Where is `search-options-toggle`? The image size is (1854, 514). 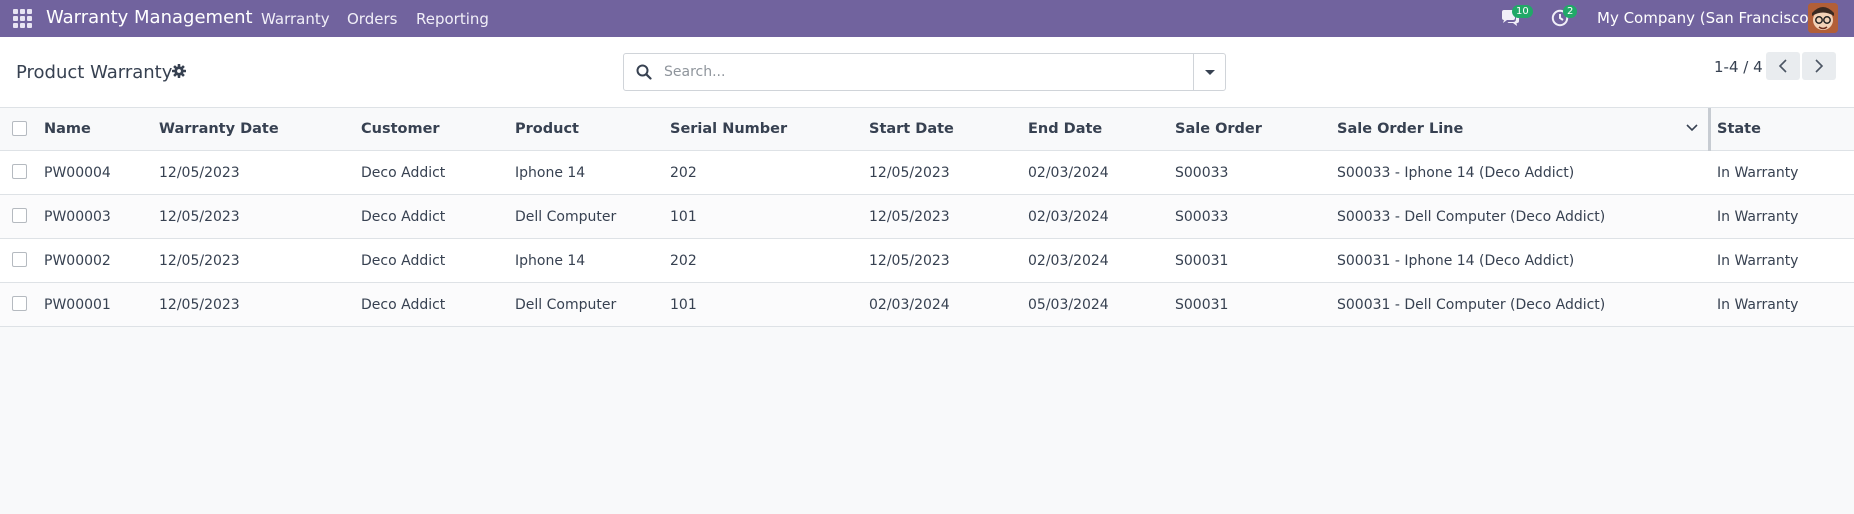 search-options-toggle is located at coordinates (1209, 72).